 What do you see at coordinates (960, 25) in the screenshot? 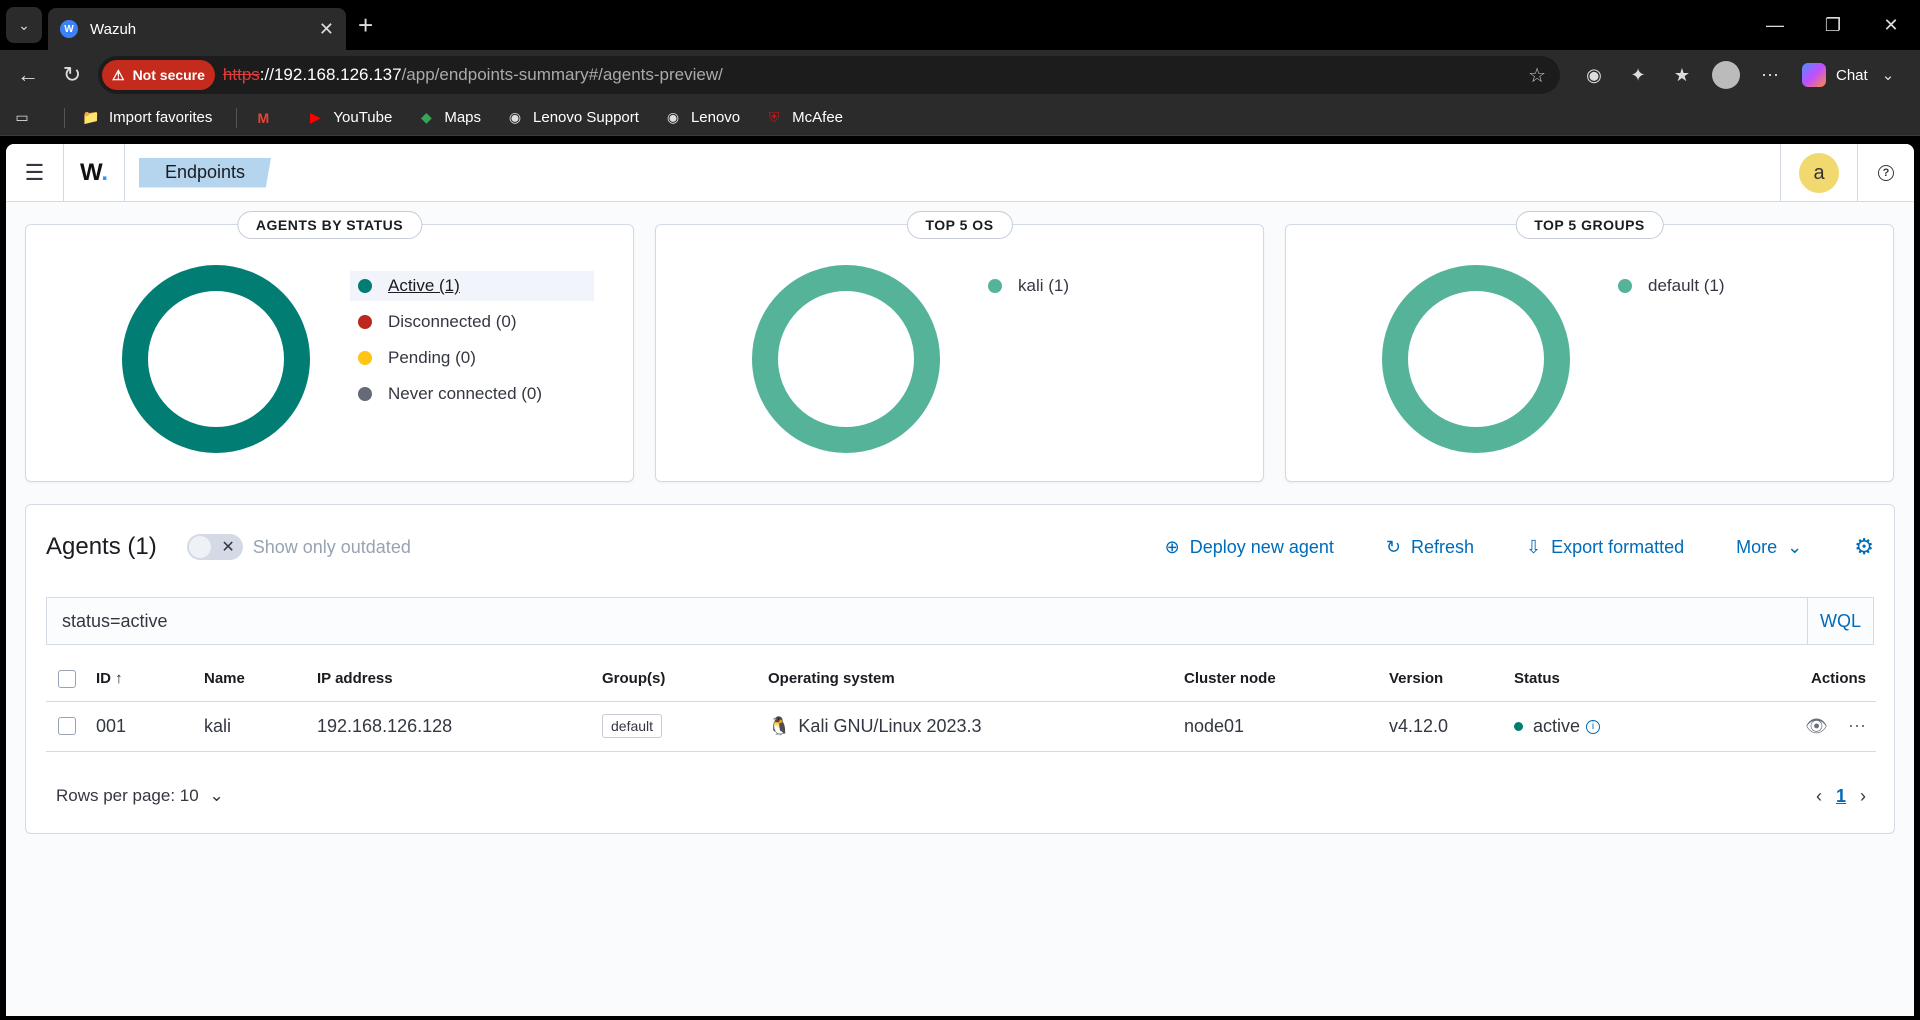
I see `browser-tab-strip: ⌄ W Wazuh ✕ + — ❐ ✕` at bounding box center [960, 25].